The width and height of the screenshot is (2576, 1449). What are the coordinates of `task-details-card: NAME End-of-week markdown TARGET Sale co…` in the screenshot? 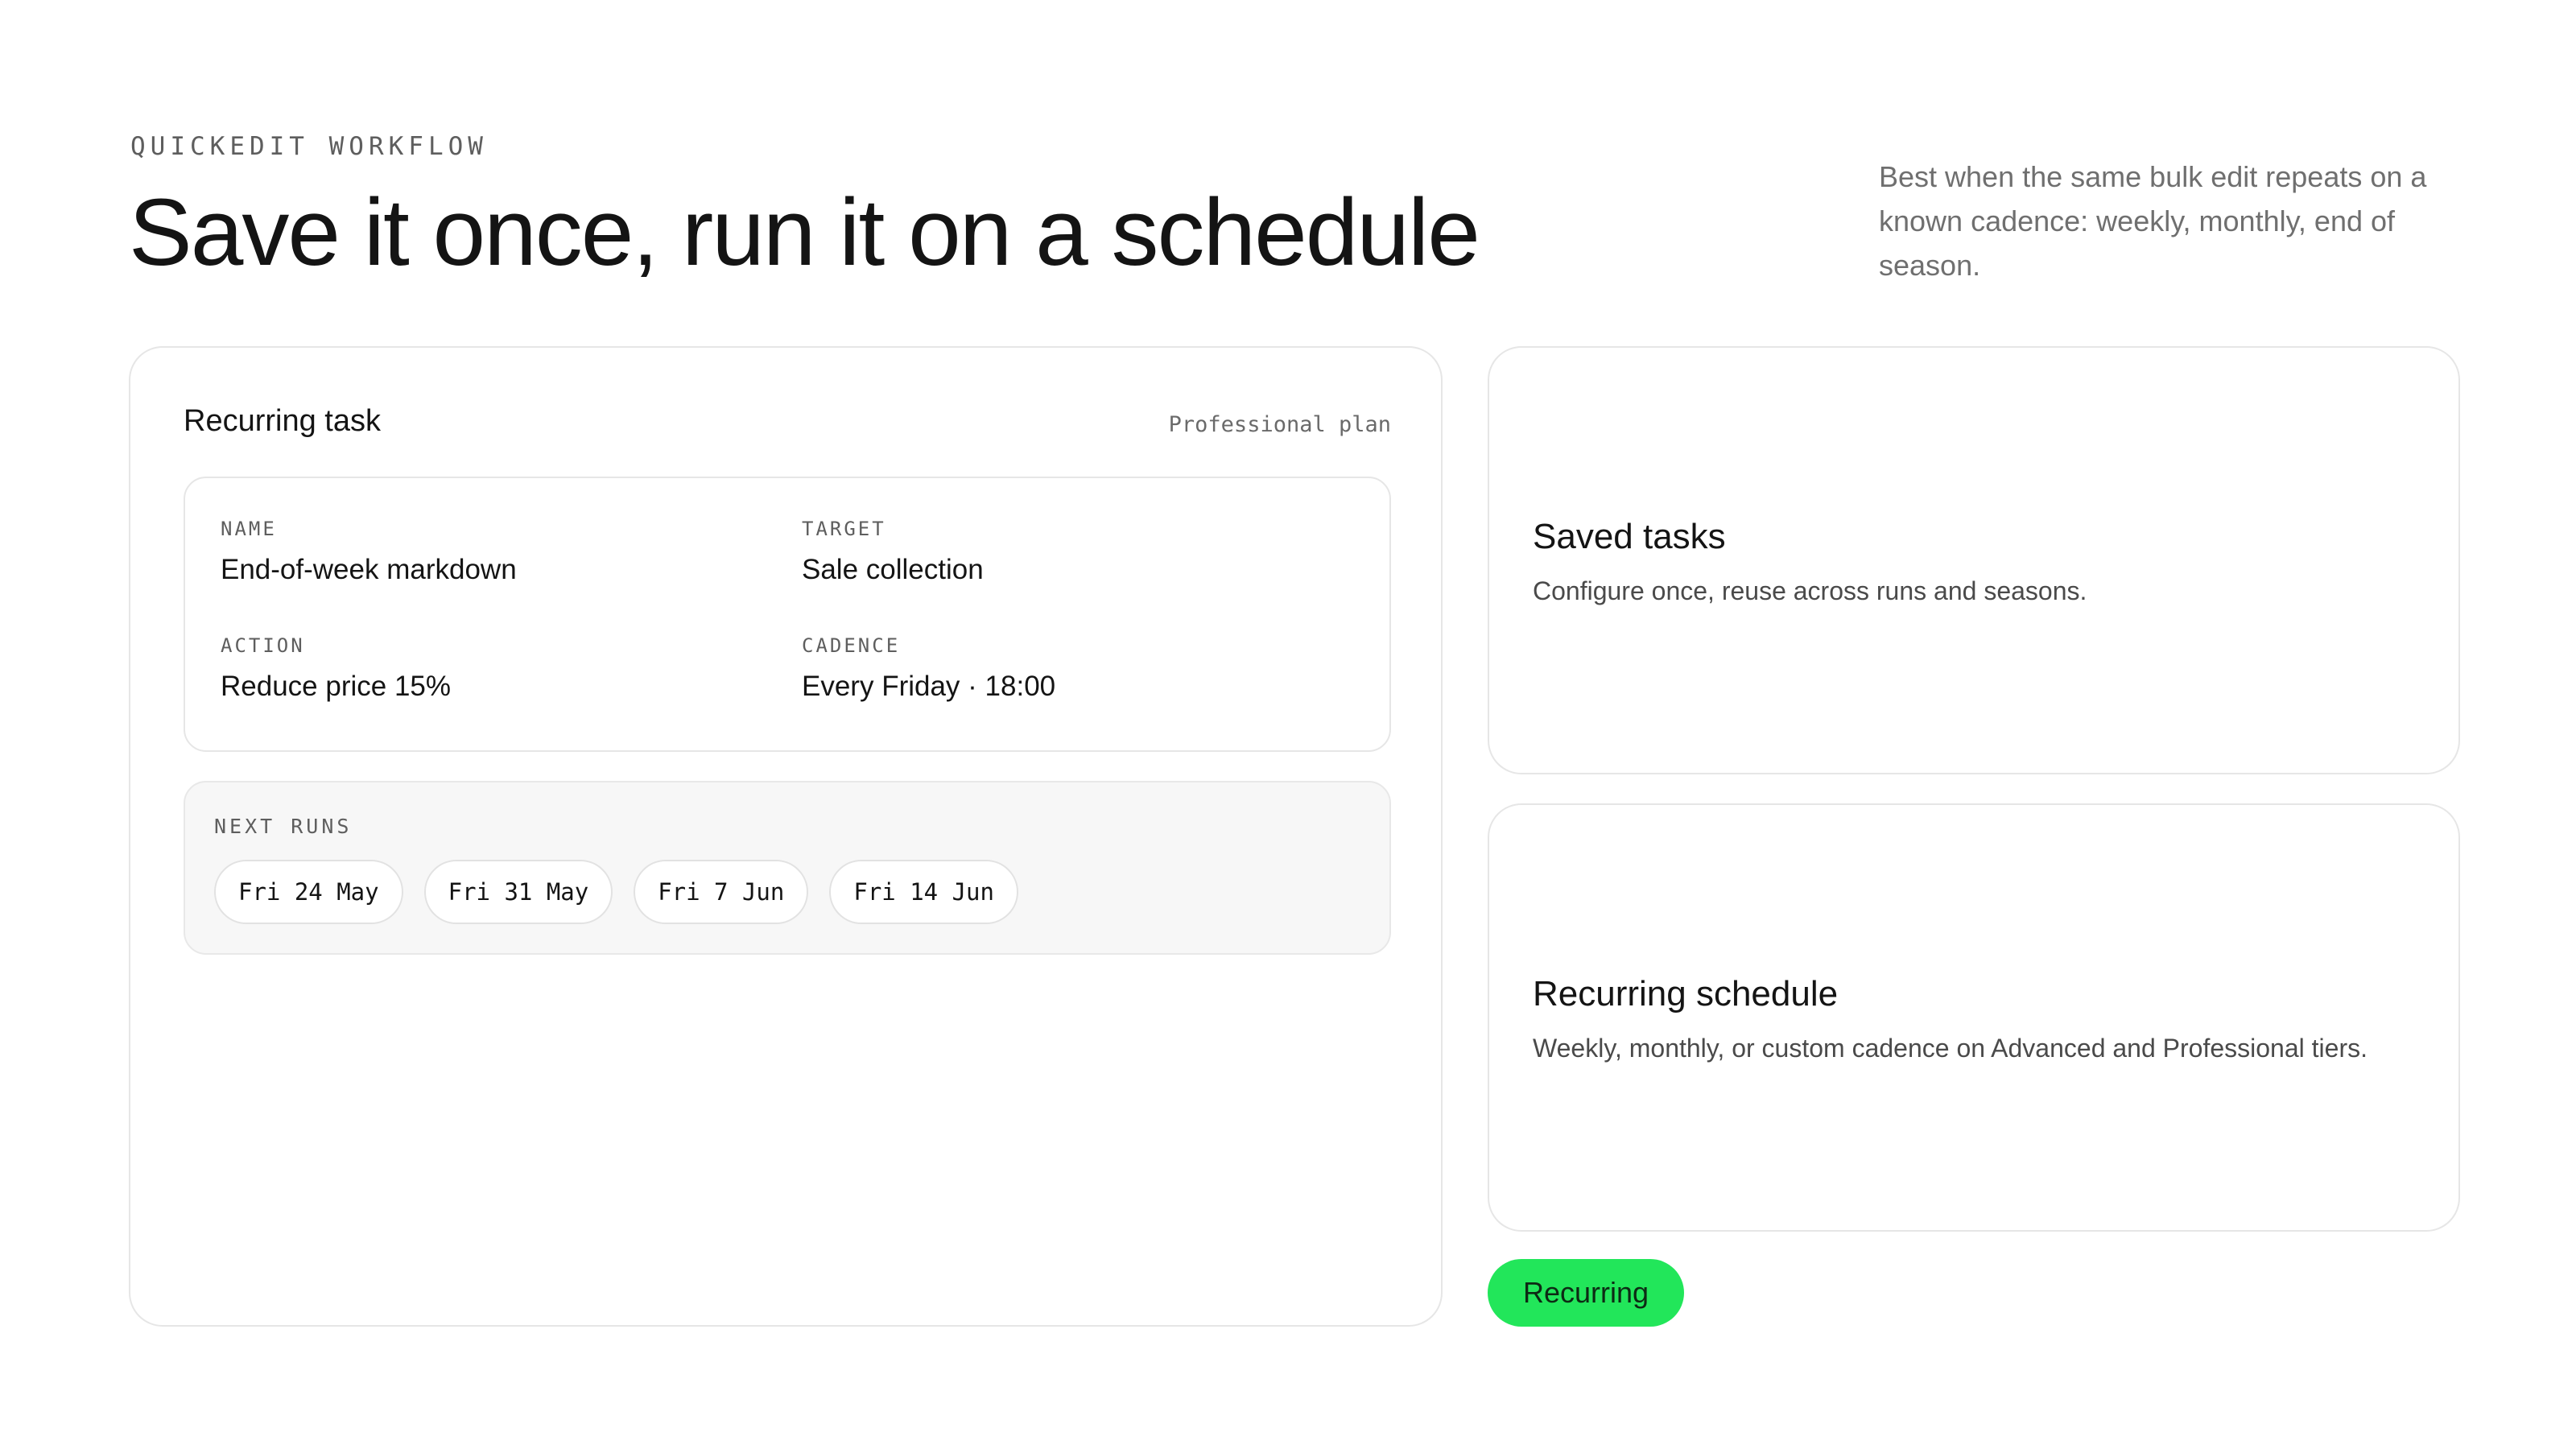 It's located at (787, 614).